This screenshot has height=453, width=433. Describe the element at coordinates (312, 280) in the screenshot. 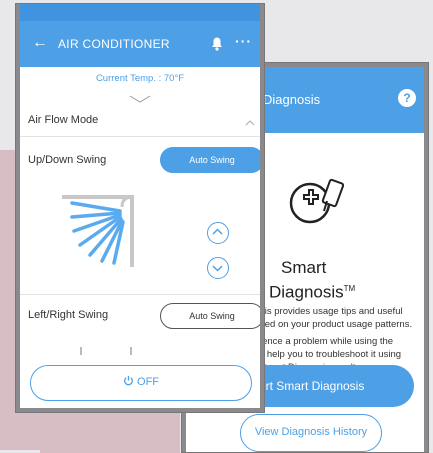

I see `smart-diagnosis-brand: Smart DiagnosisTM` at that location.